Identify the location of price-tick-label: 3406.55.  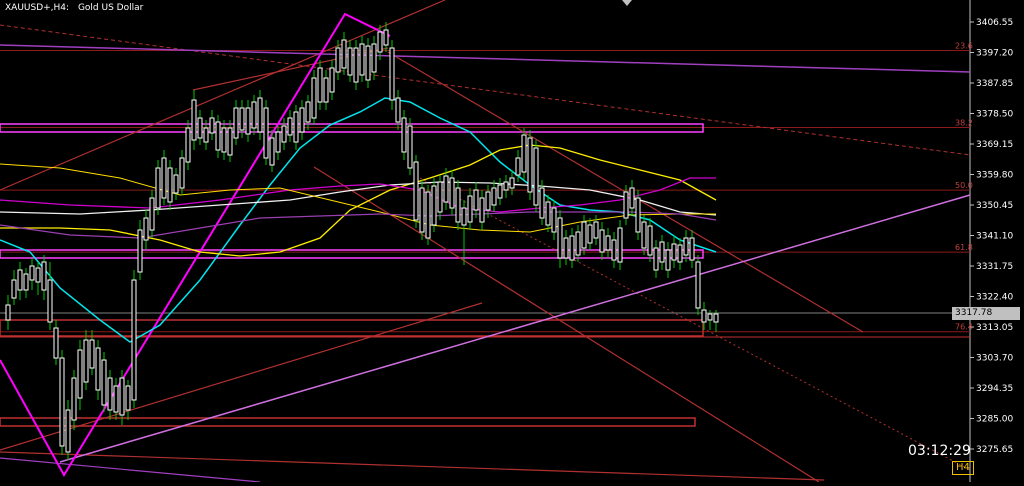
(994, 23).